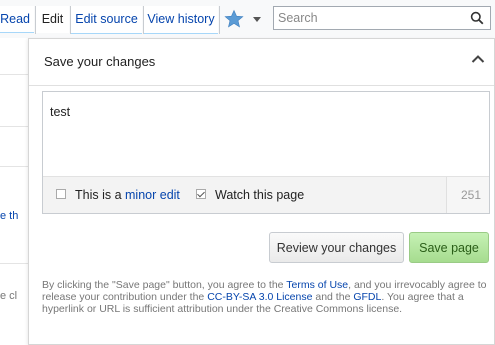 The image size is (495, 345). What do you see at coordinates (259, 297) in the screenshot?
I see `license-link: CC-BY-SA 3.0 License` at bounding box center [259, 297].